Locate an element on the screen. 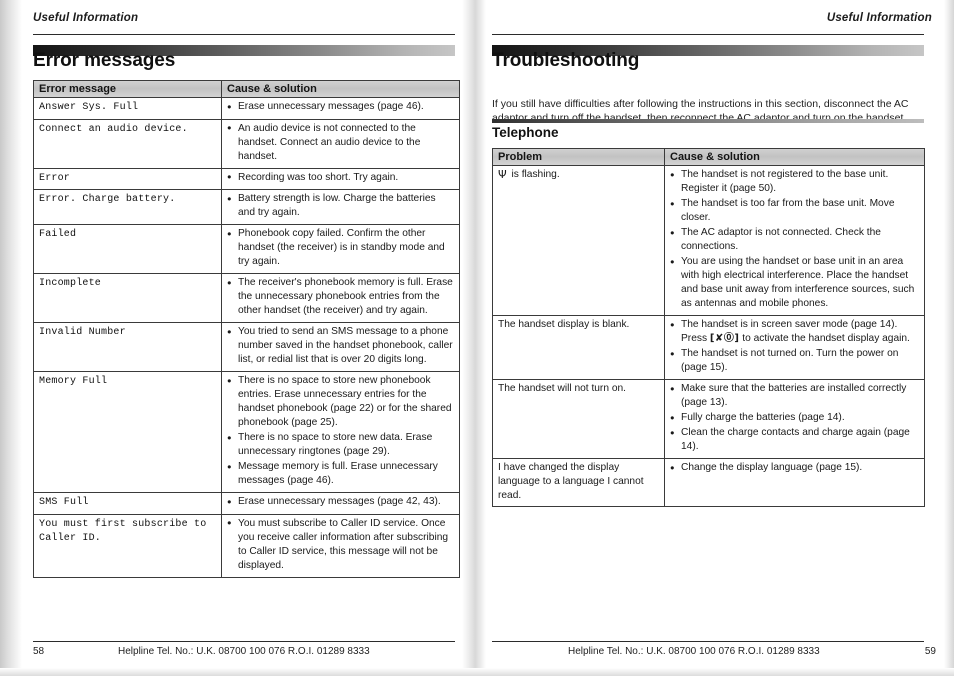 The image size is (954, 676). solution-list: Recording was too short. Try again. is located at coordinates (340, 177).